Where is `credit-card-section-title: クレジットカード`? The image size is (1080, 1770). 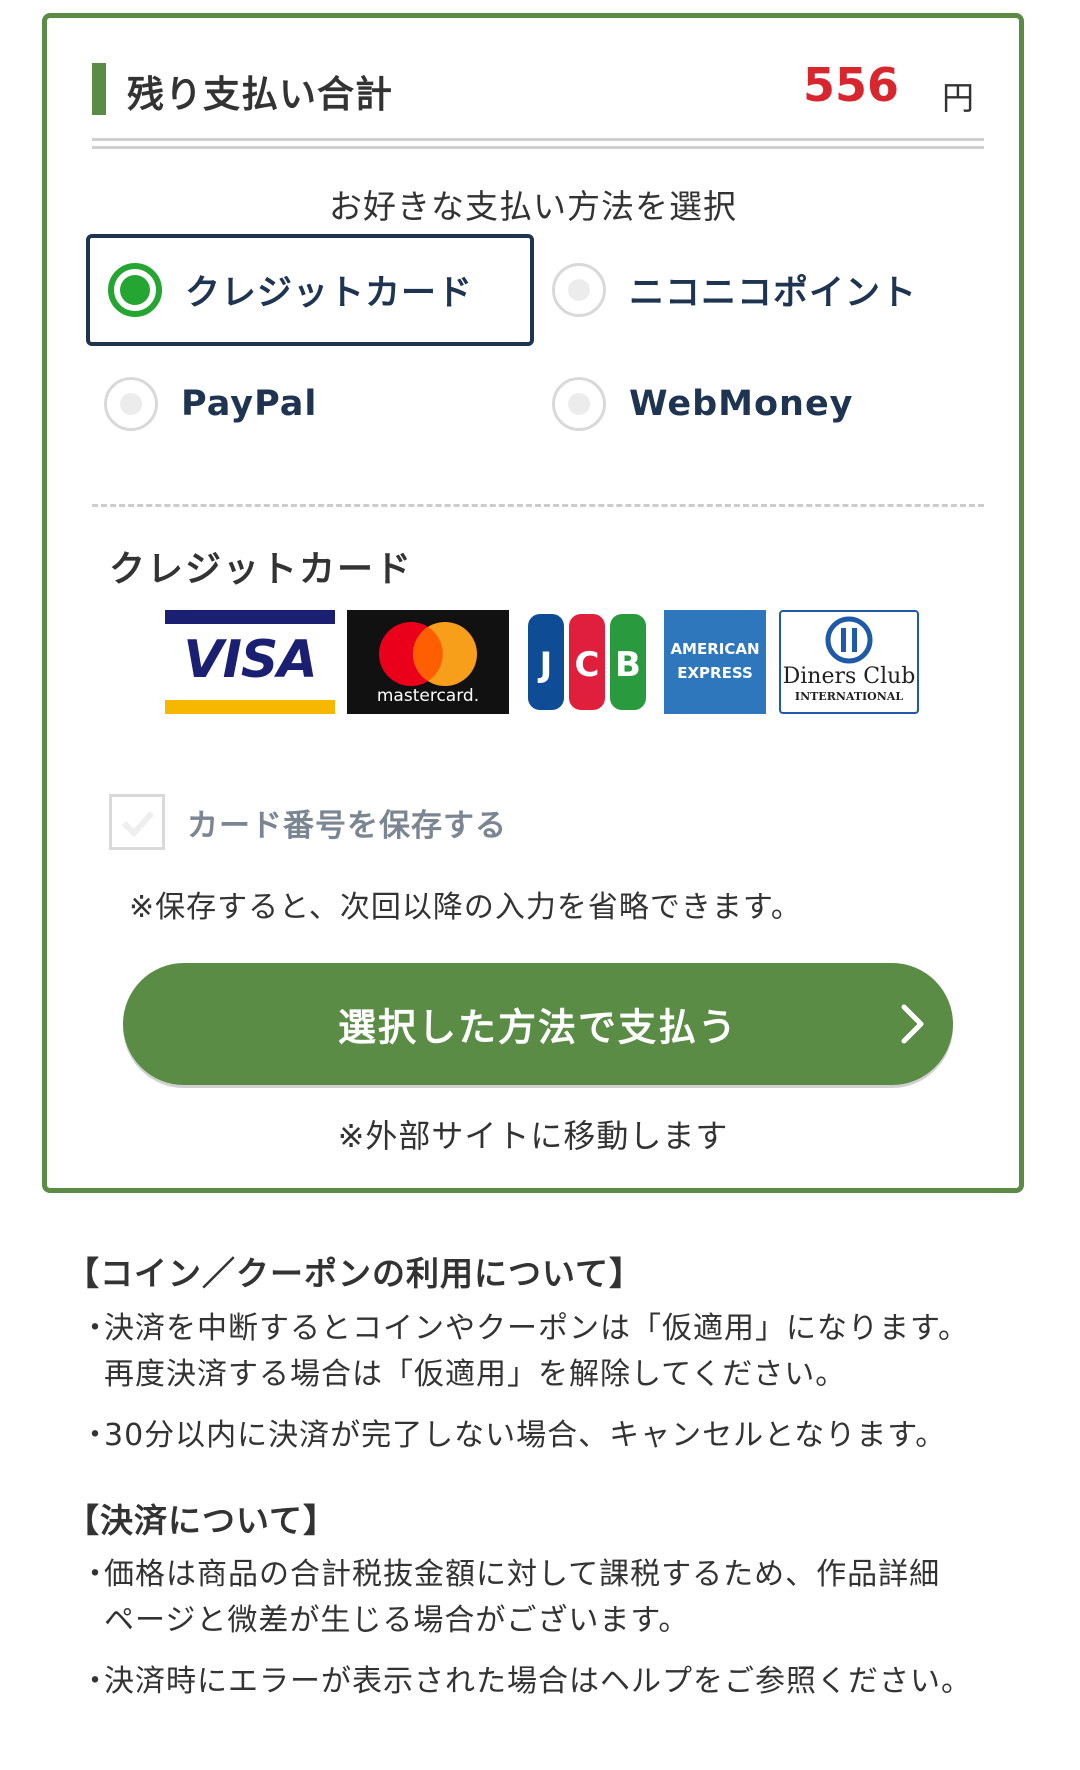
credit-card-section-title: クレジットカード is located at coordinates (261, 569).